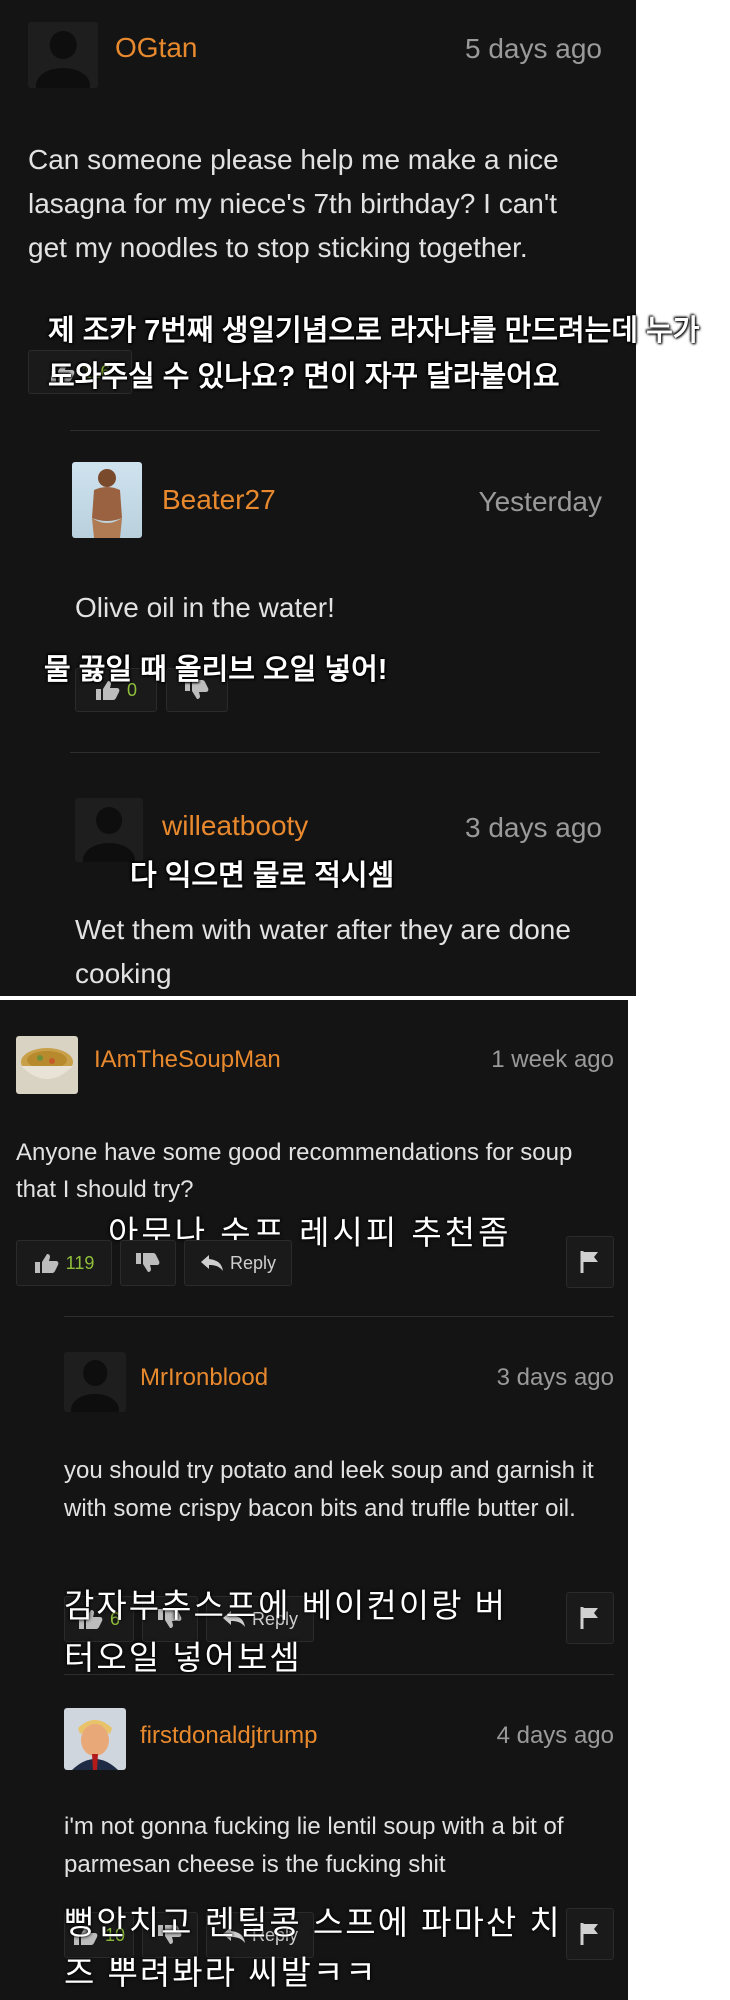  Describe the element at coordinates (235, 826) in the screenshot. I see `username: willeatbooty` at that location.